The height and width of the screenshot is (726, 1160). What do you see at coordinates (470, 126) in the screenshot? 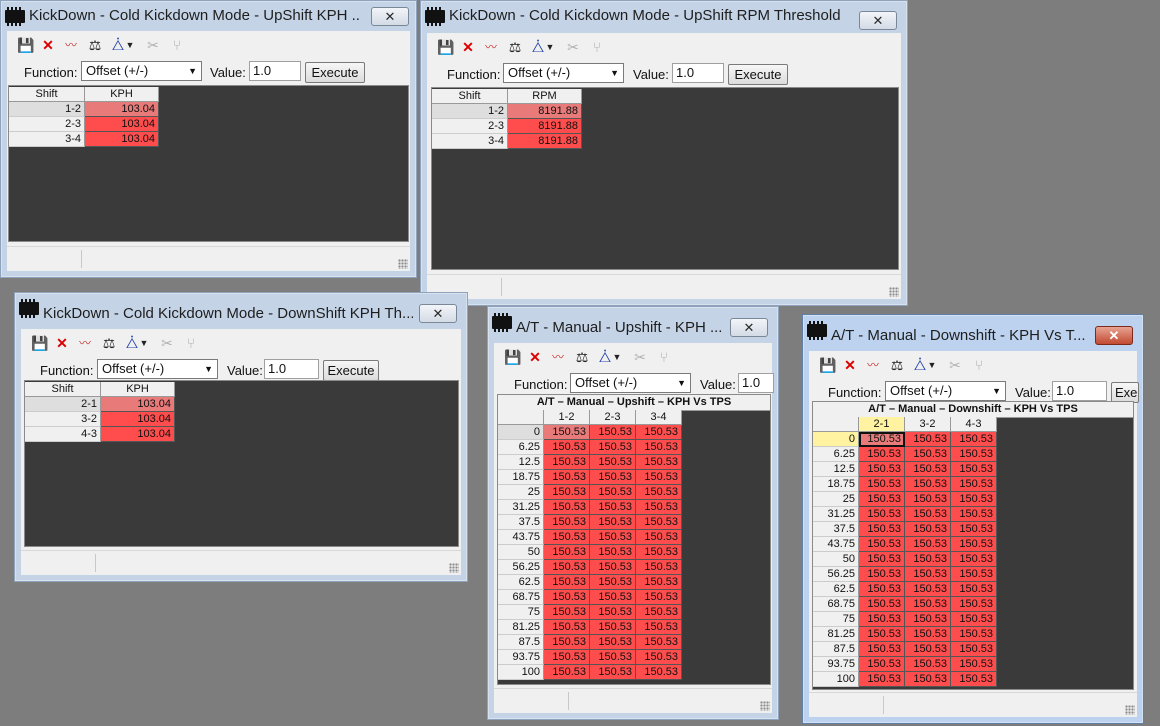
I see `row-header: 2-3` at bounding box center [470, 126].